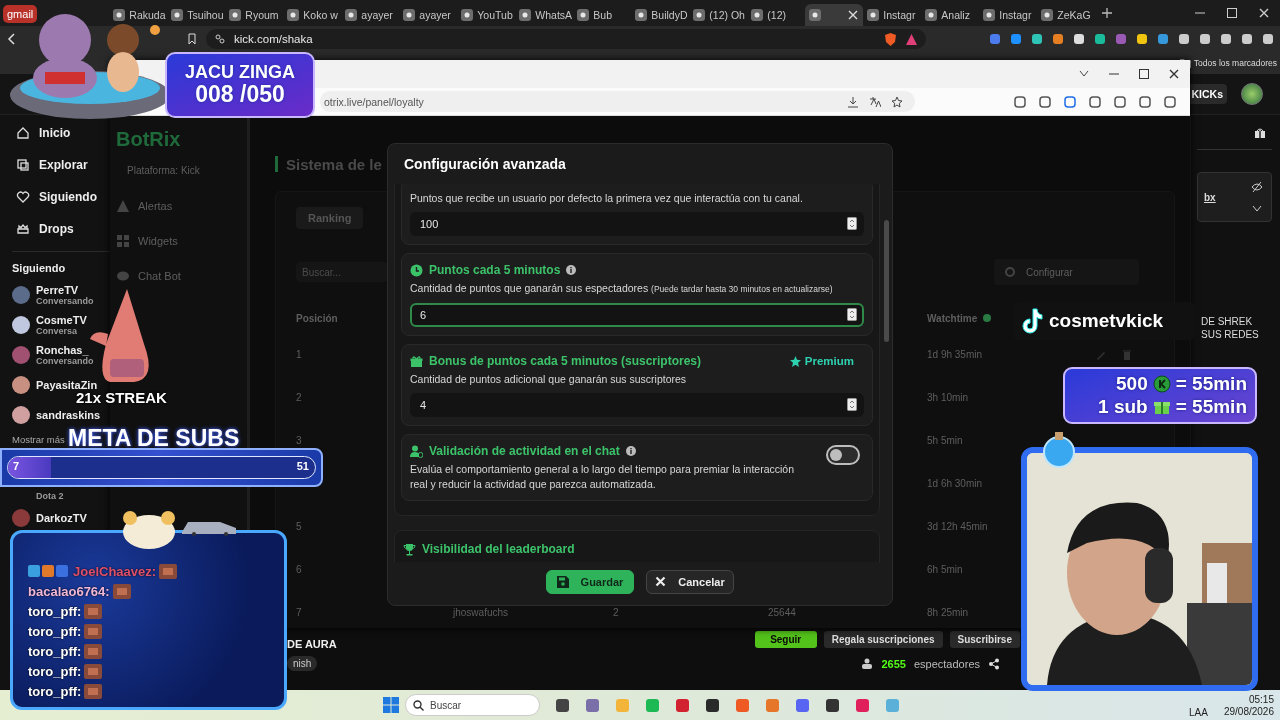 This screenshot has width=1280, height=720. I want to click on emote-icon, so click(93, 691).